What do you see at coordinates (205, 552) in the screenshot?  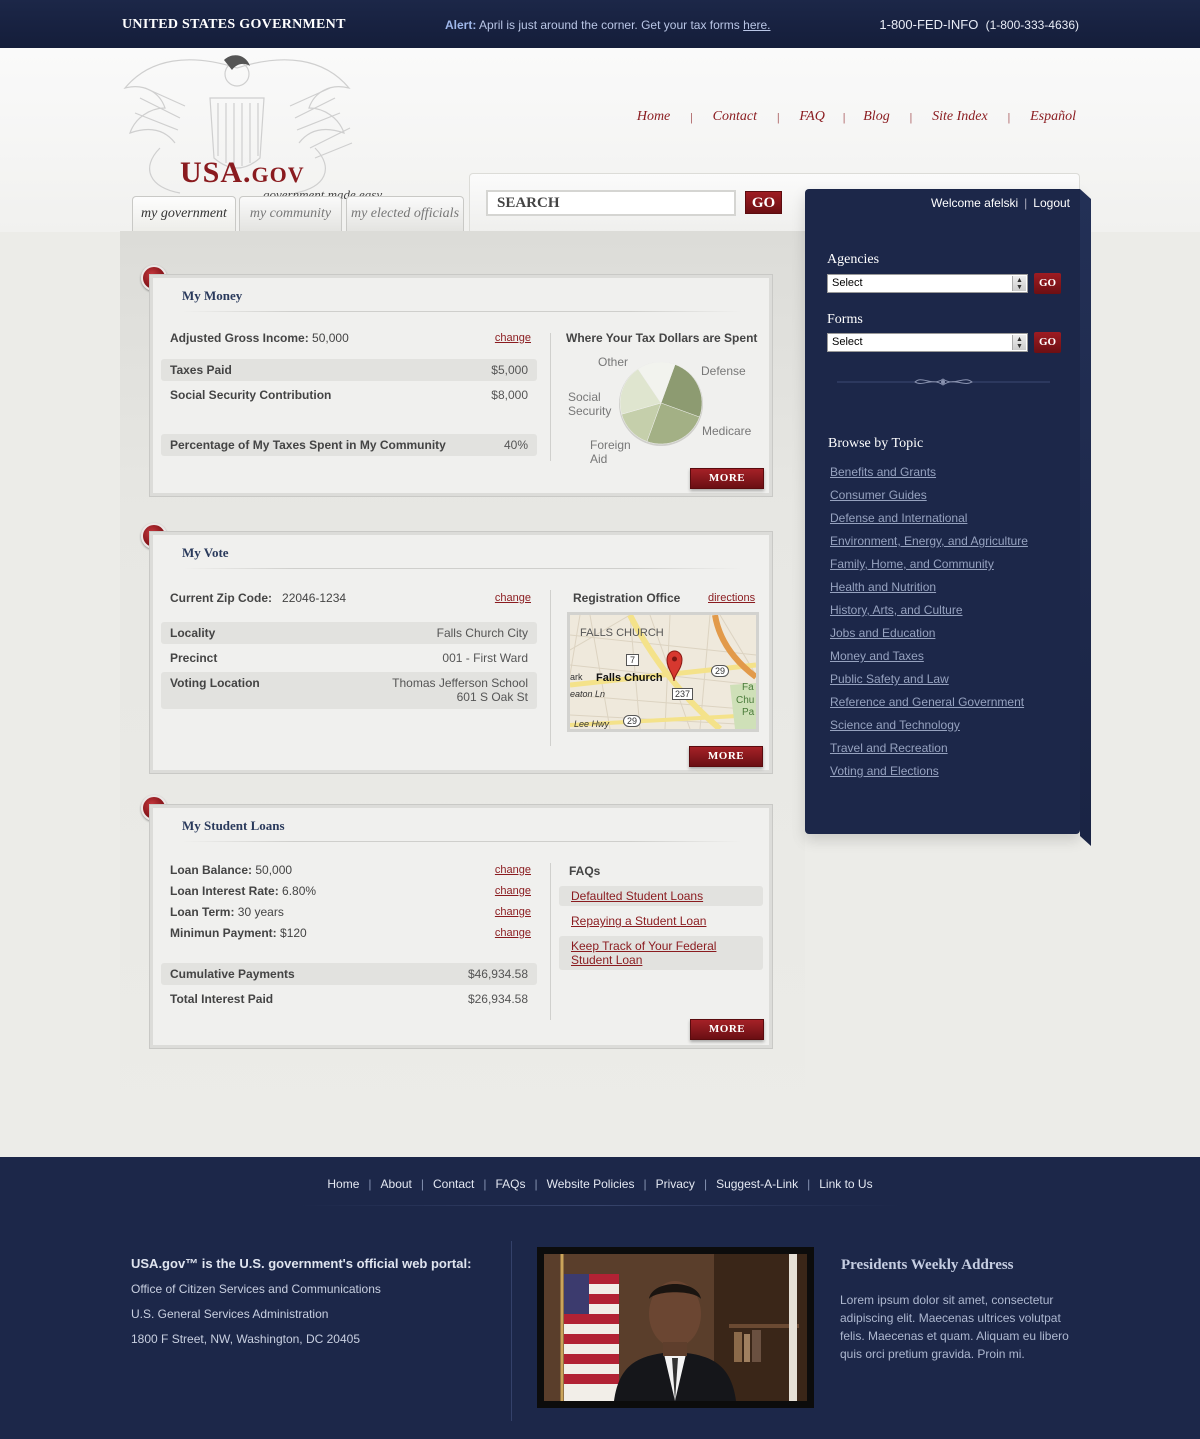 I see `panel-title: My Vote` at bounding box center [205, 552].